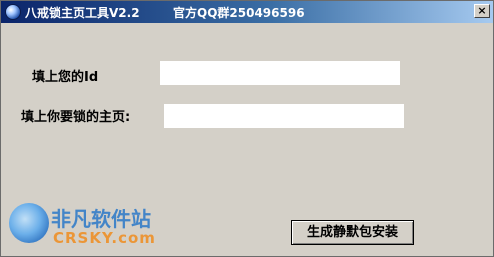 This screenshot has height=257, width=494. Describe the element at coordinates (280, 73) in the screenshot. I see `id-input` at that location.